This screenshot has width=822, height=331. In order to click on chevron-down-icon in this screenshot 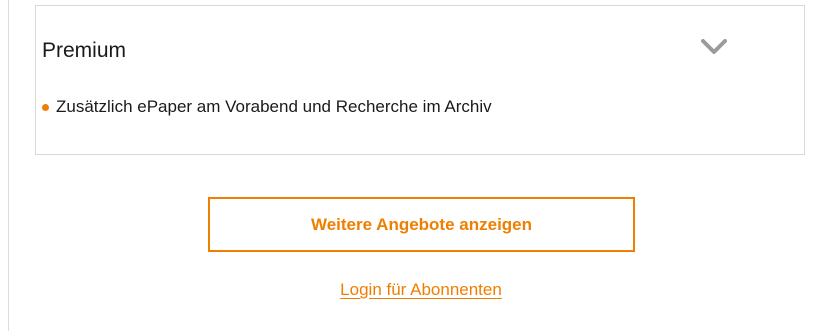, I will do `click(714, 47)`.